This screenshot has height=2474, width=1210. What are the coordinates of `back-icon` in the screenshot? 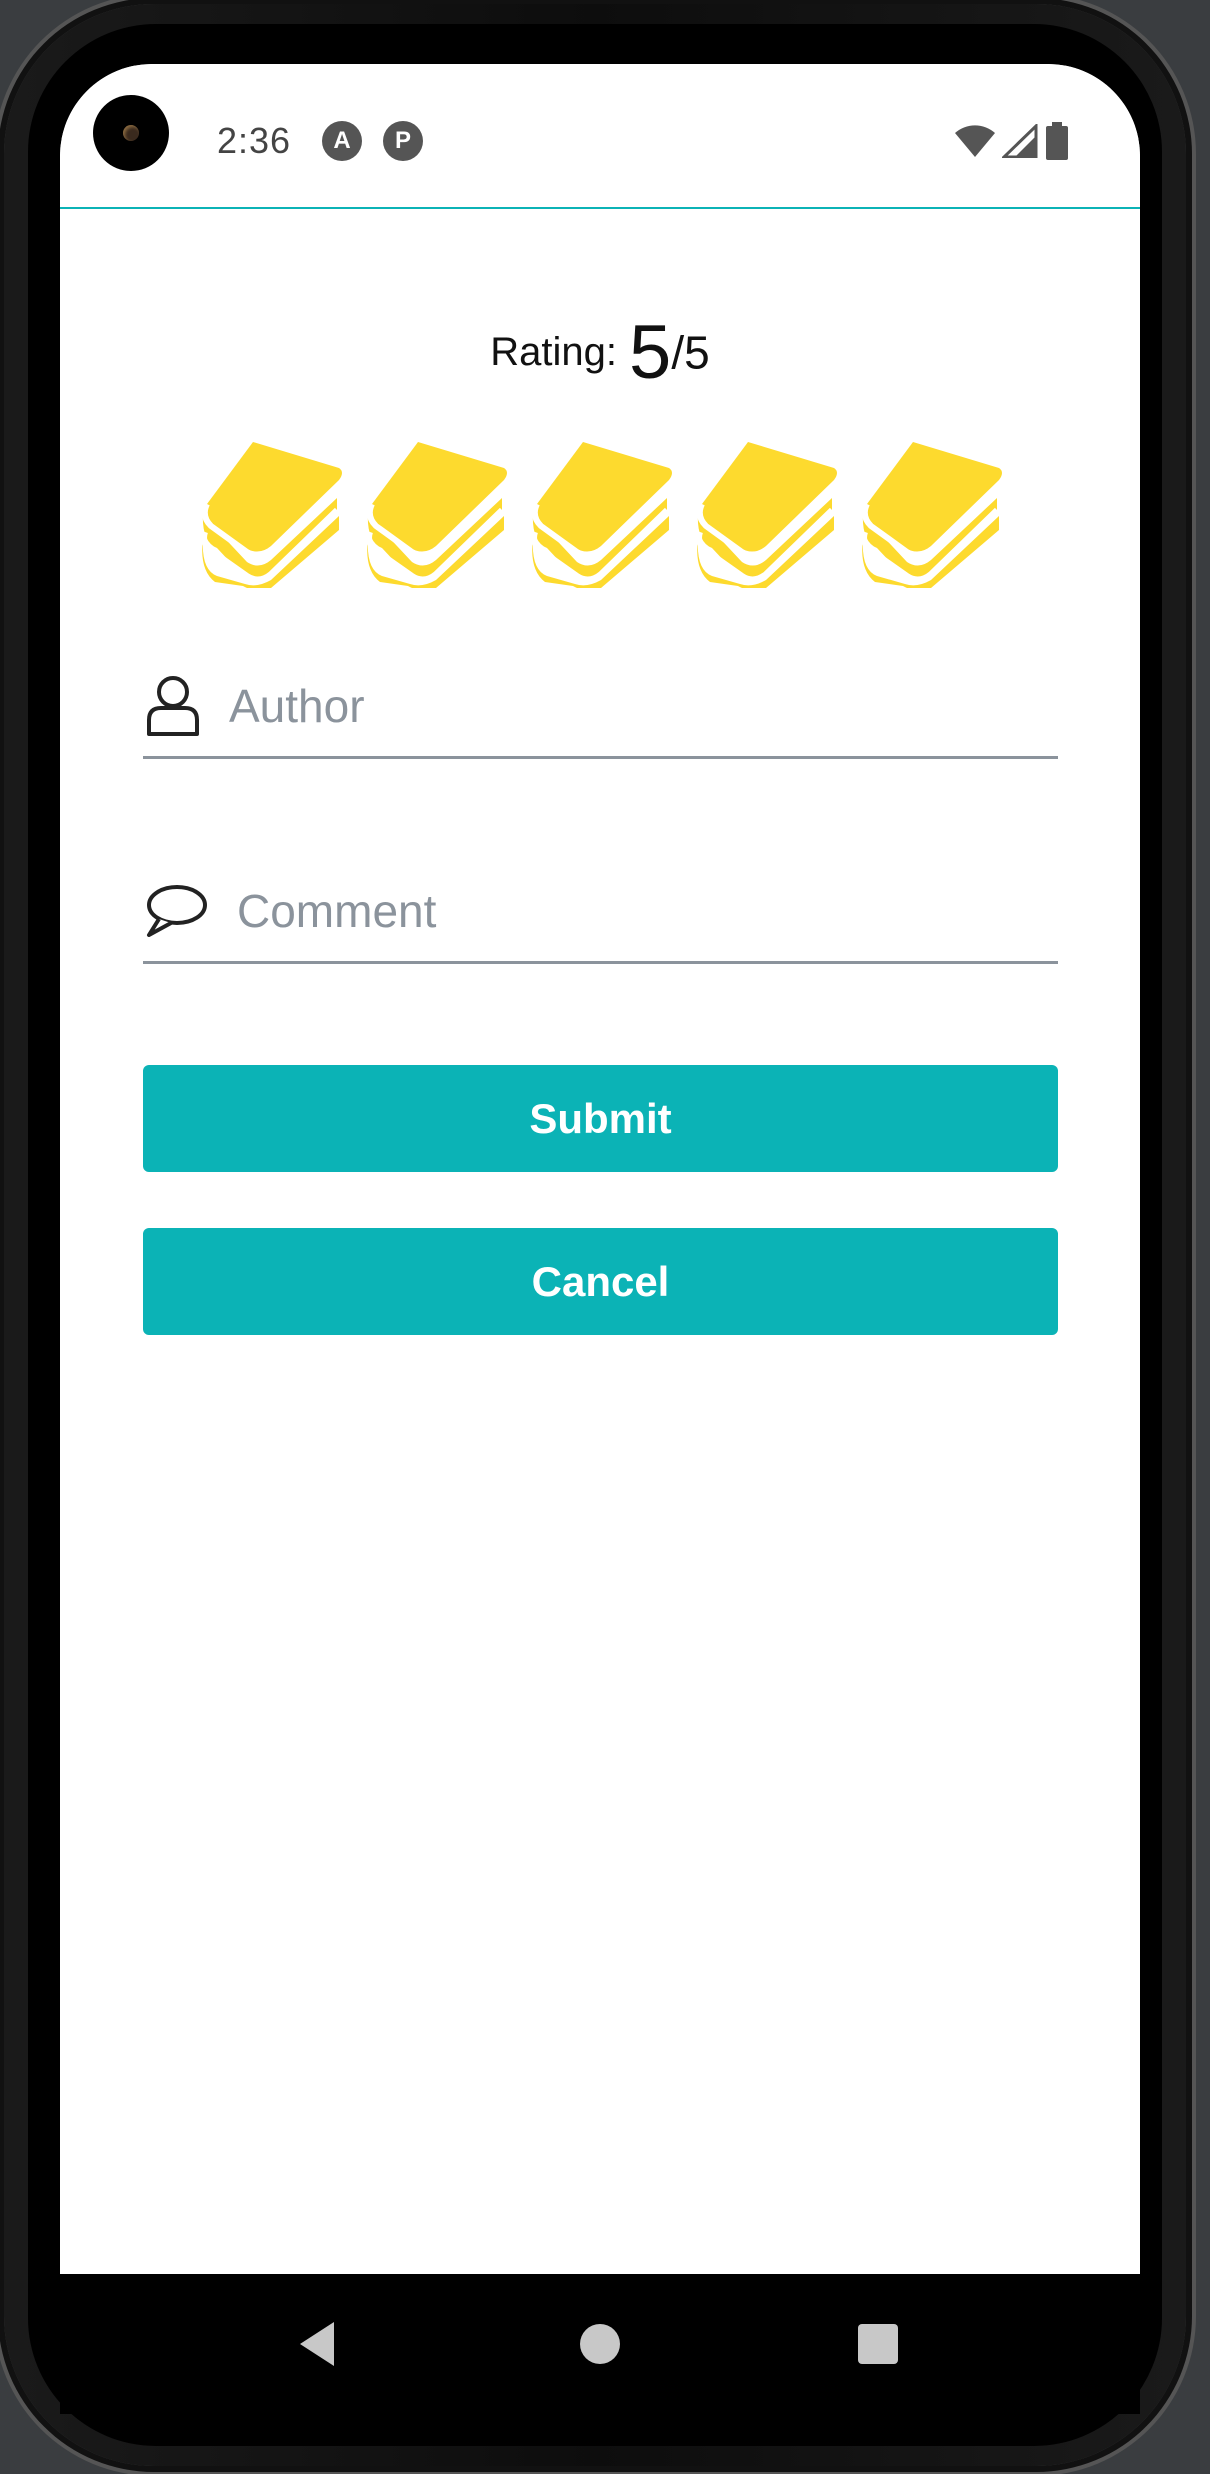 It's located at (322, 2344).